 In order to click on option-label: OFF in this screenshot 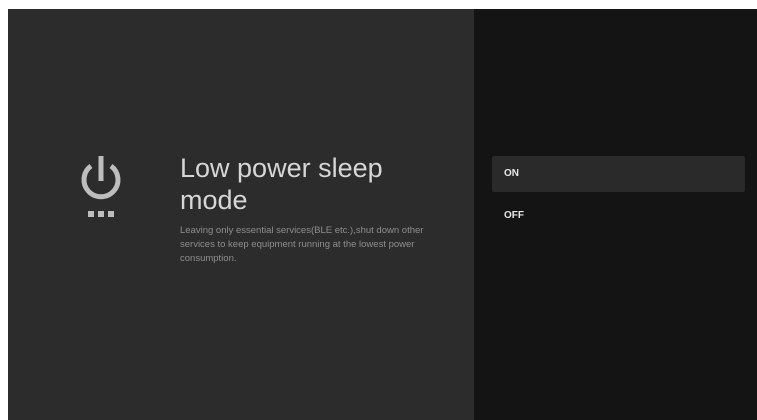, I will do `click(514, 215)`.